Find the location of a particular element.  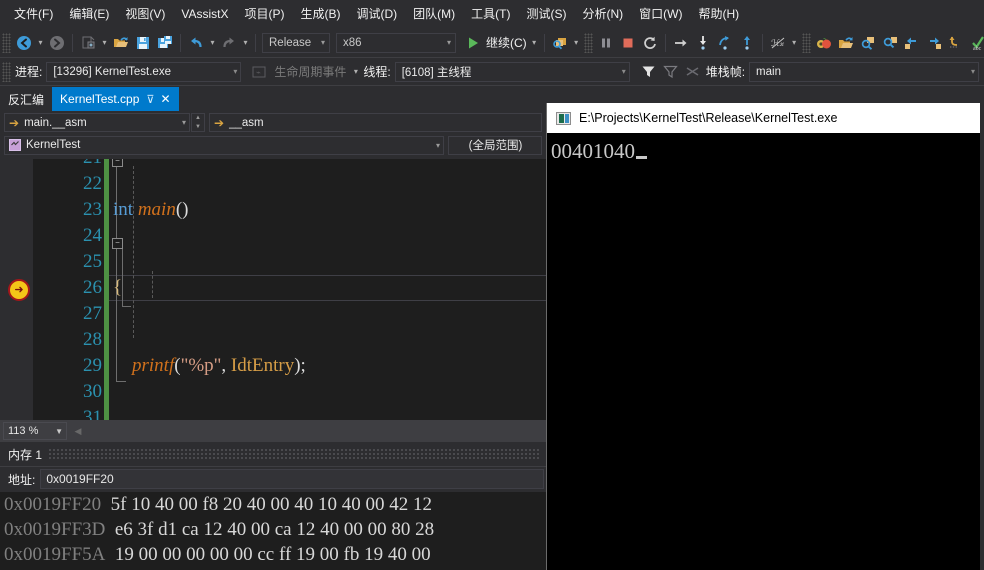

menu-item-vassistx: VAssistX is located at coordinates (204, 14).